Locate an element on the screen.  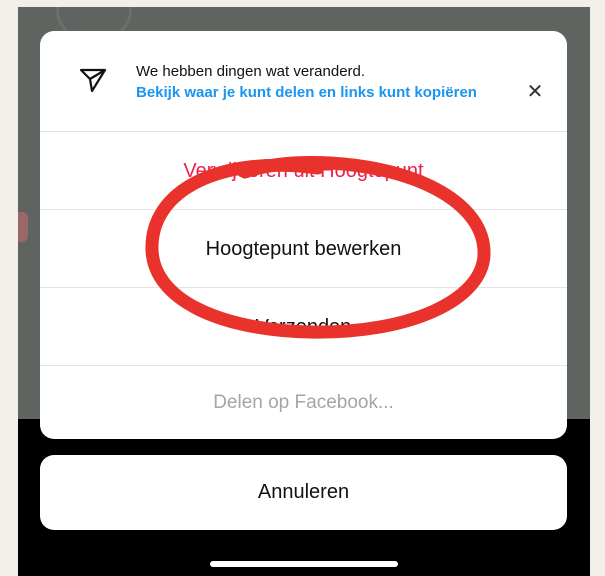
send-icon is located at coordinates (93, 80).